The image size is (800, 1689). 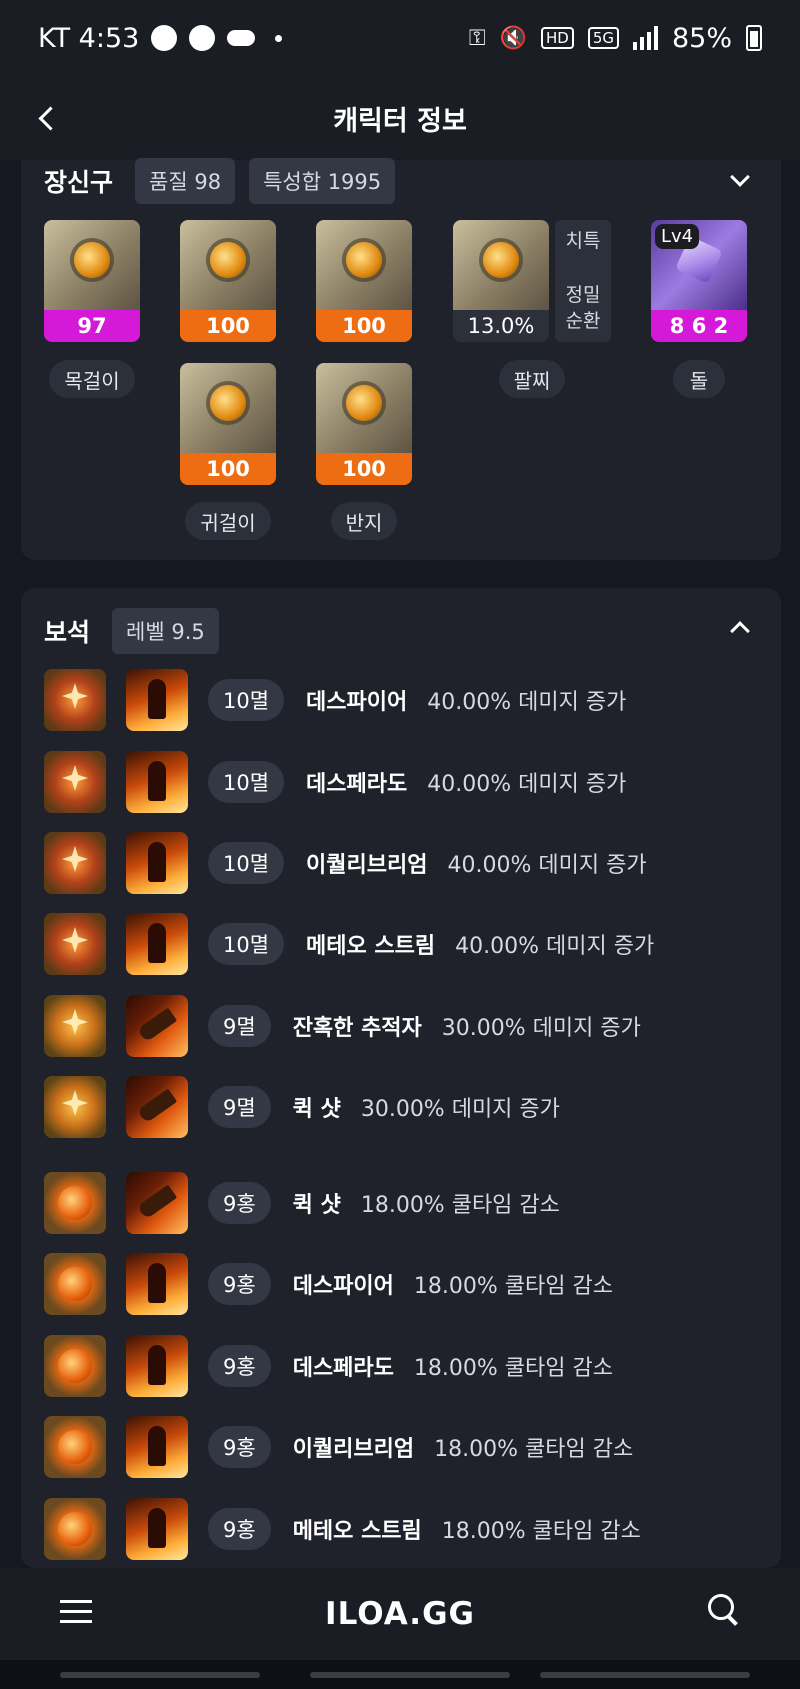 I want to click on app-logo: ILOA.GG, so click(x=400, y=1614).